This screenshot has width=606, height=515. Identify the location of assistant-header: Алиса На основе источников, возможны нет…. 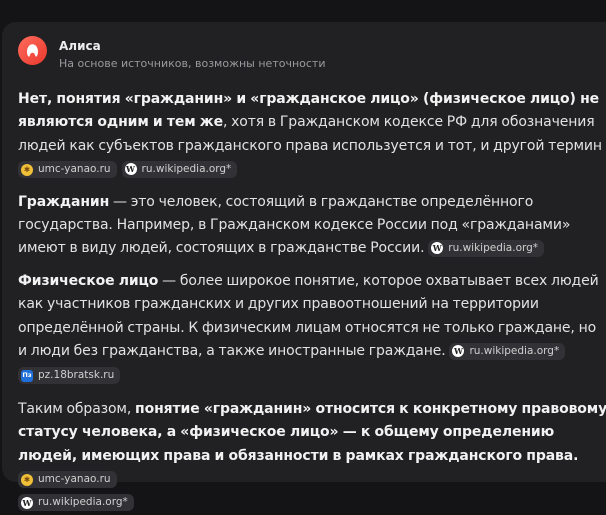
(171, 53).